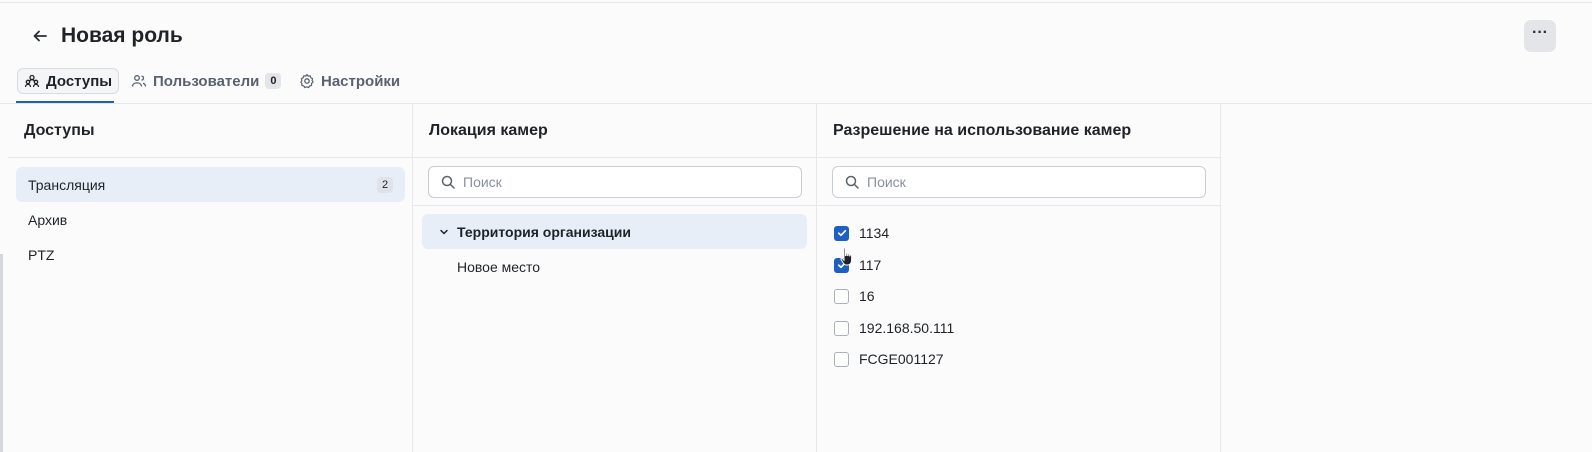  I want to click on tree-item-label: Новое место, so click(499, 266).